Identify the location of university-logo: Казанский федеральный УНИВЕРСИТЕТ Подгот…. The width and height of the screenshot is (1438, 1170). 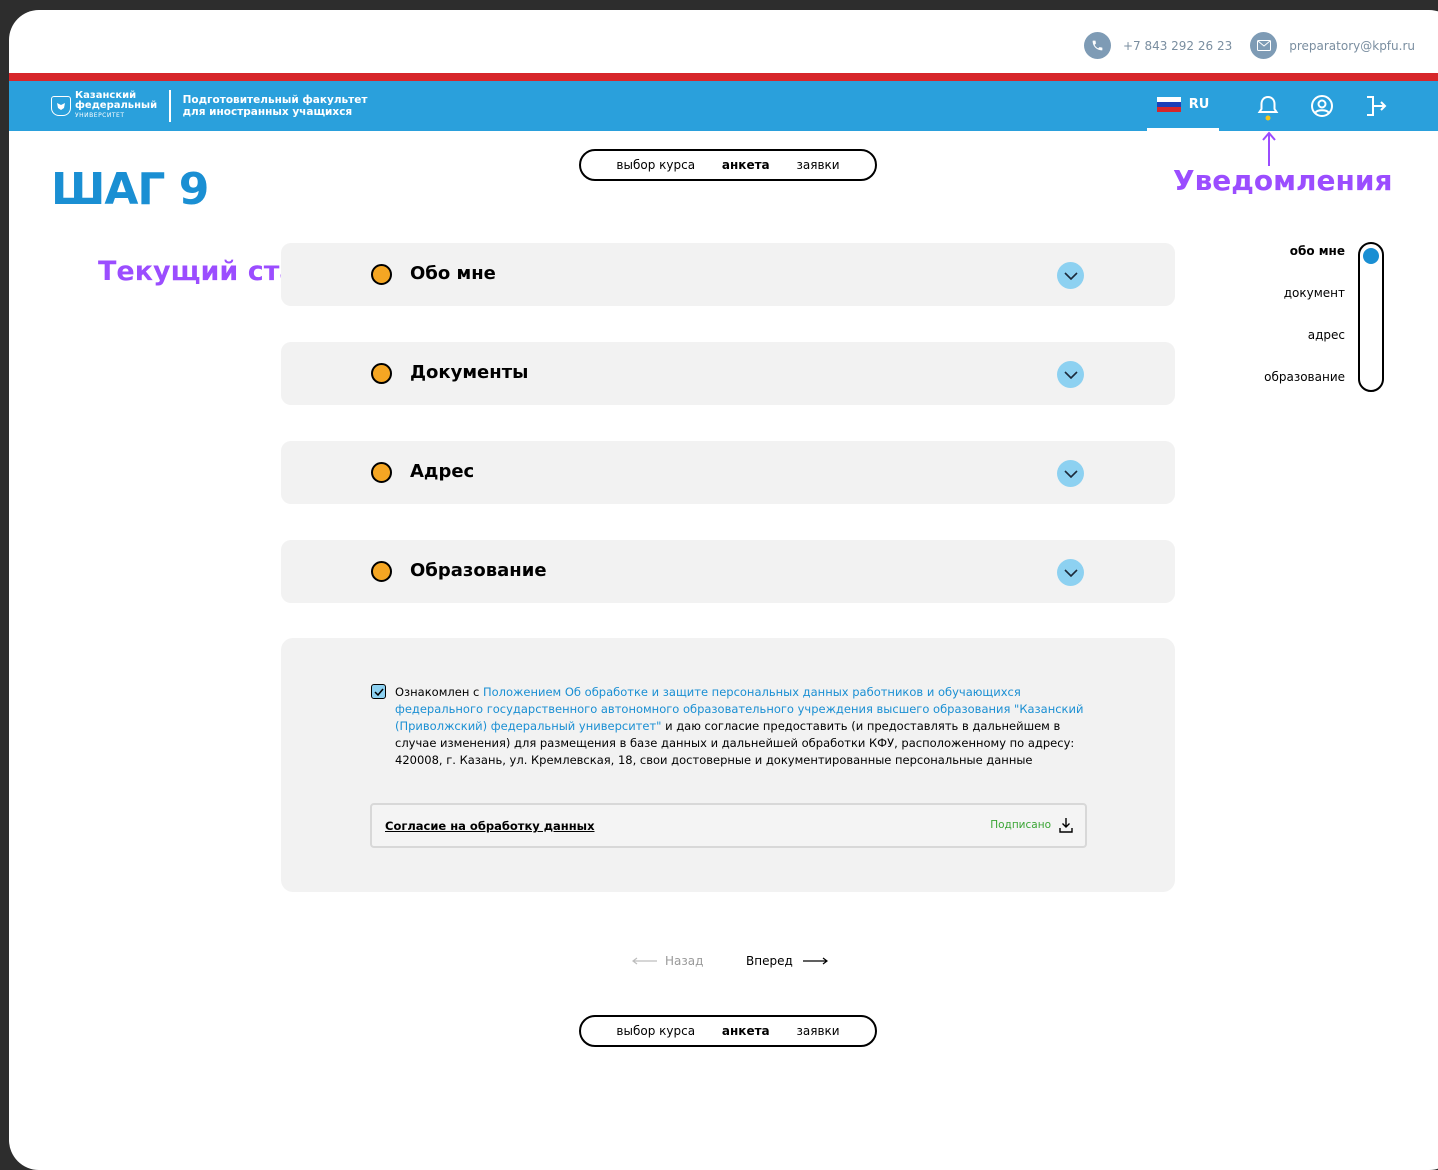
(209, 106).